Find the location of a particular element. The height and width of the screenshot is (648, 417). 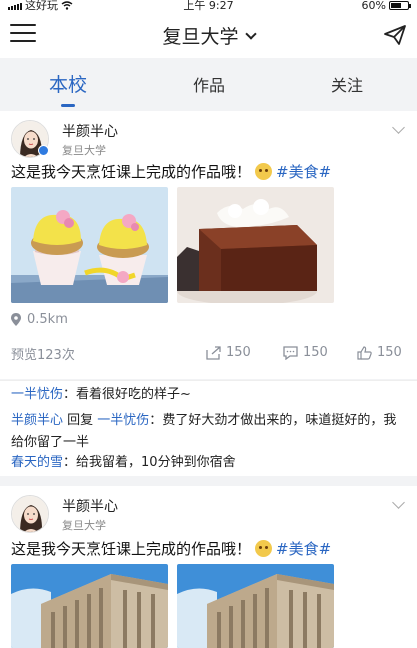

tab-bar: 本校 作品 关注 is located at coordinates (208, 84).